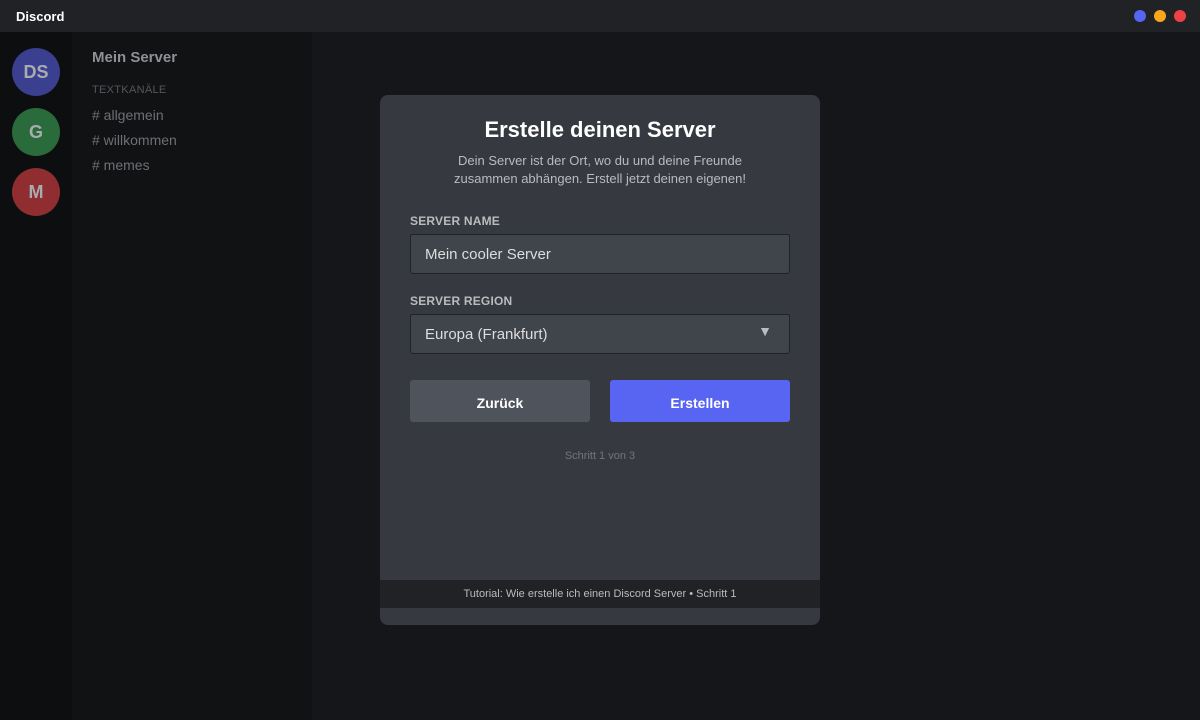  I want to click on server-region-label: SERVER REGION, so click(461, 301).